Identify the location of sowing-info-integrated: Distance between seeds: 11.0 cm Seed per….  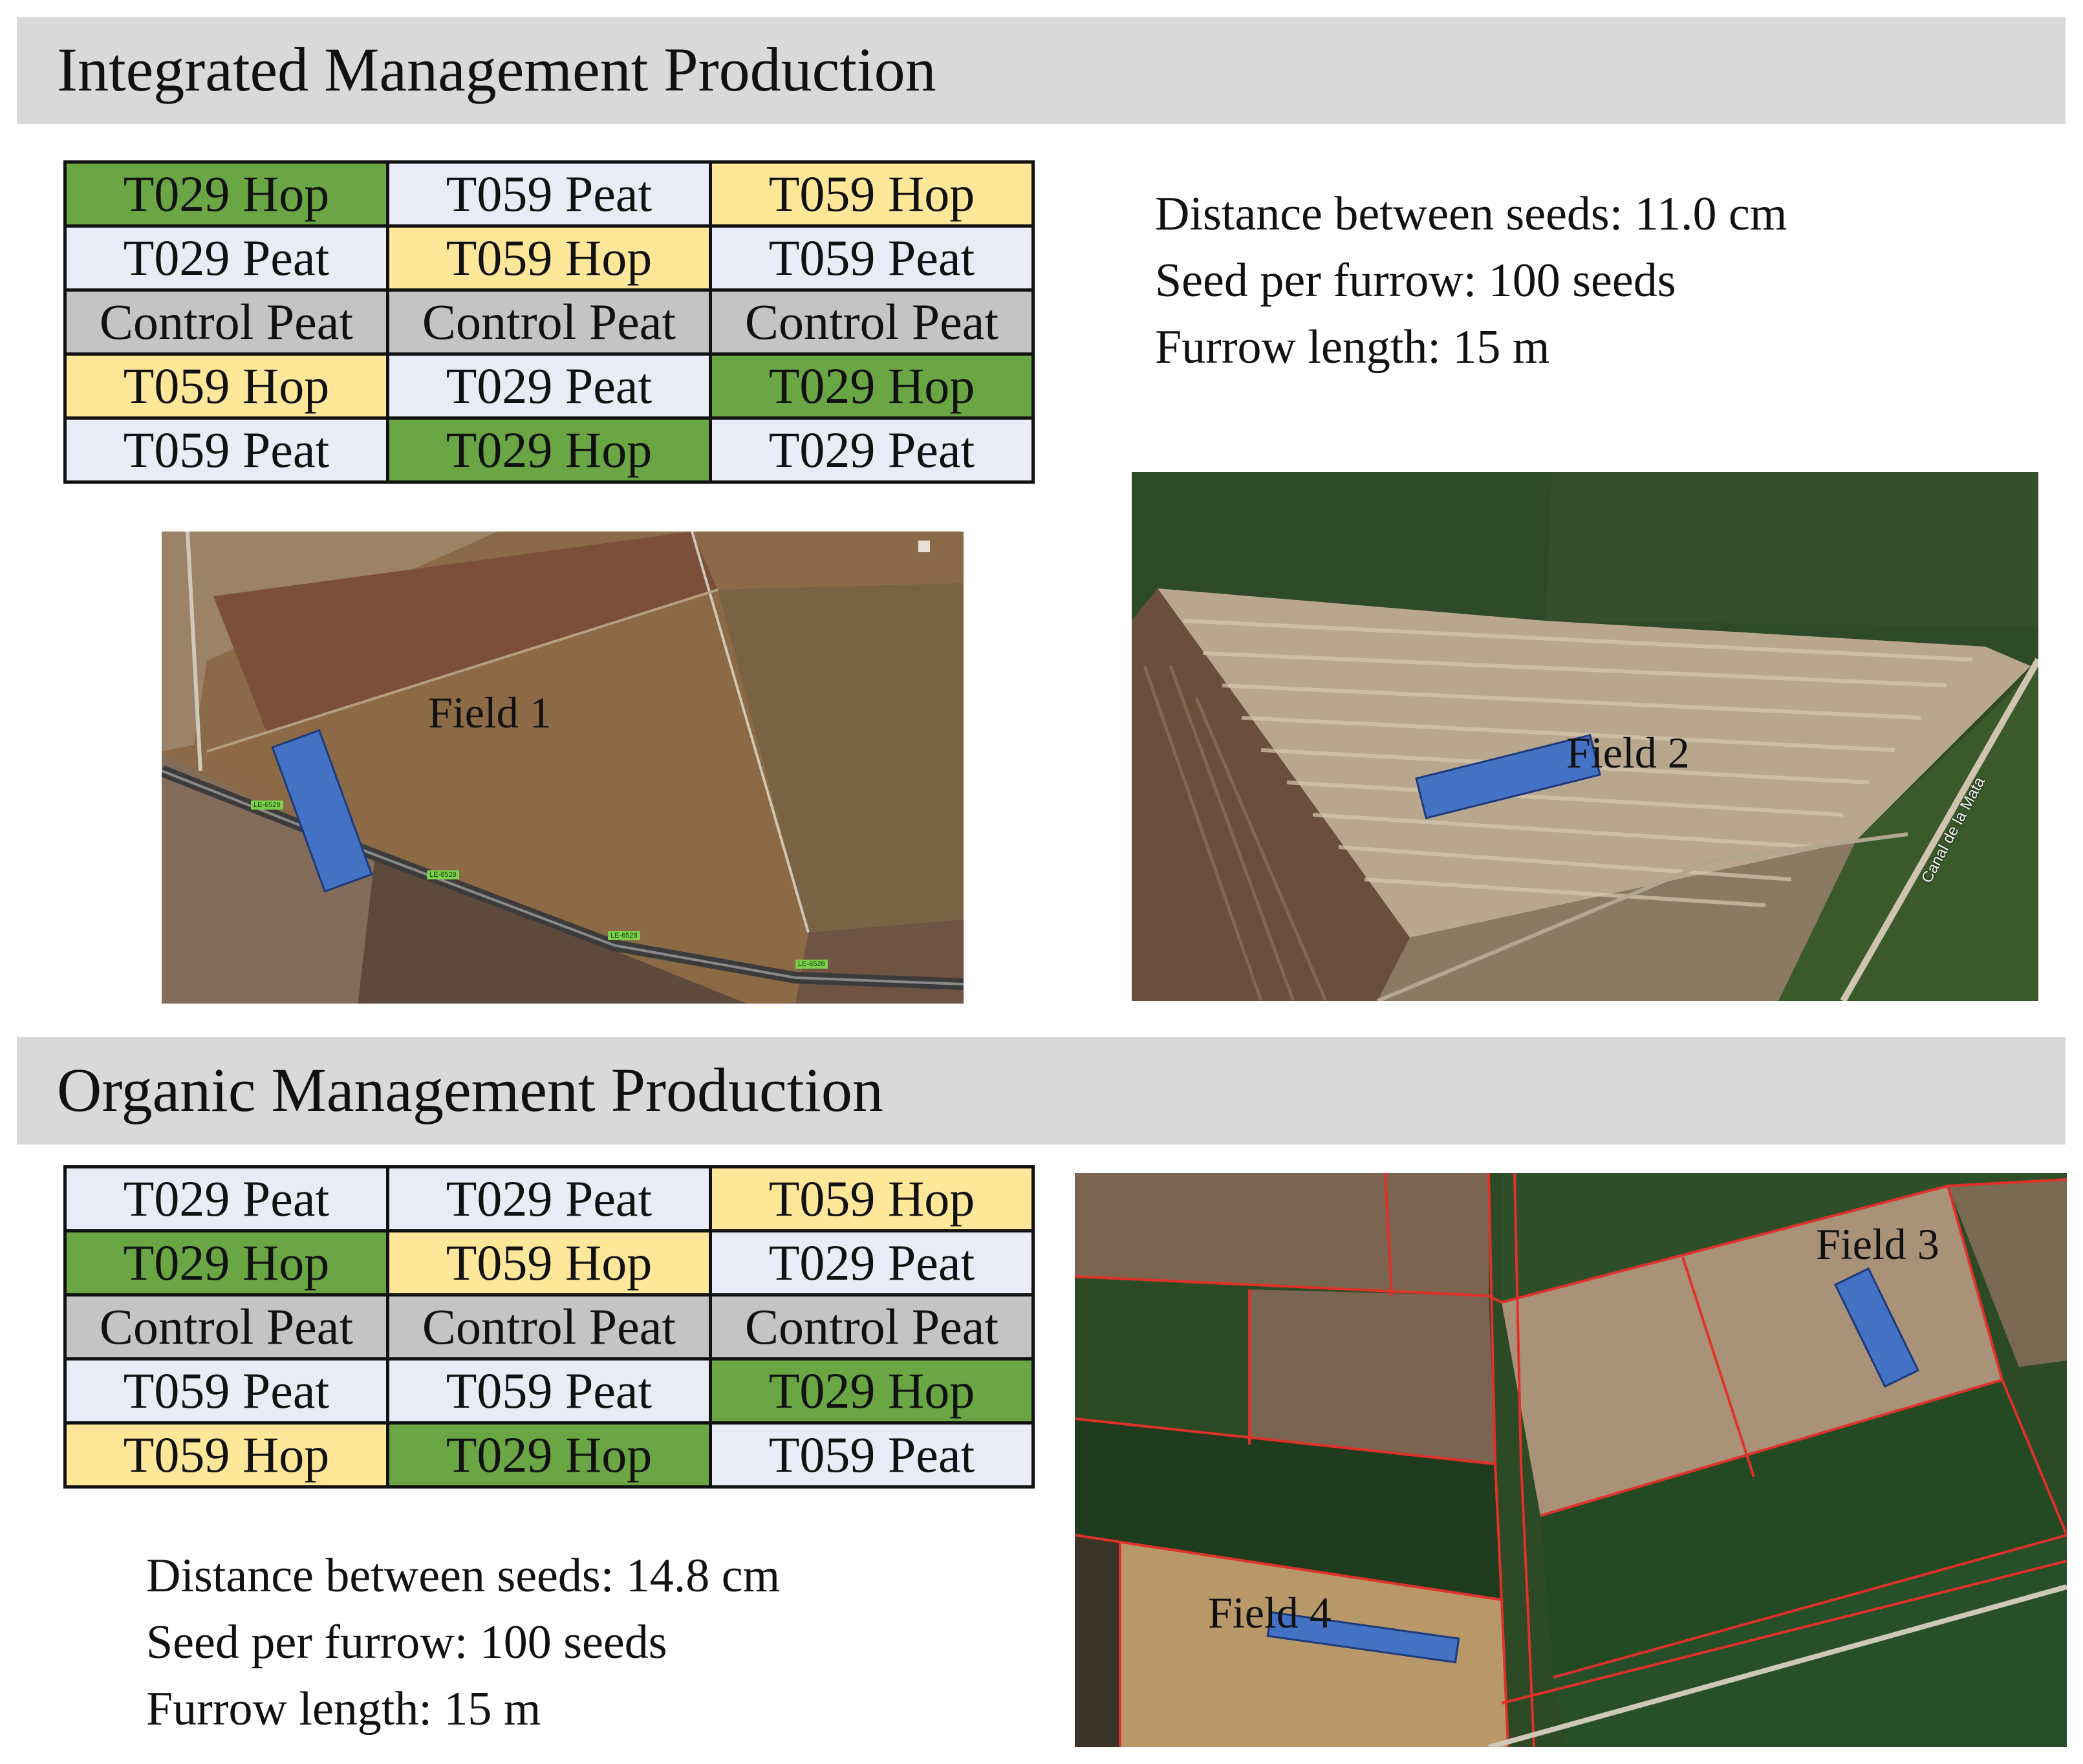
(1471, 281).